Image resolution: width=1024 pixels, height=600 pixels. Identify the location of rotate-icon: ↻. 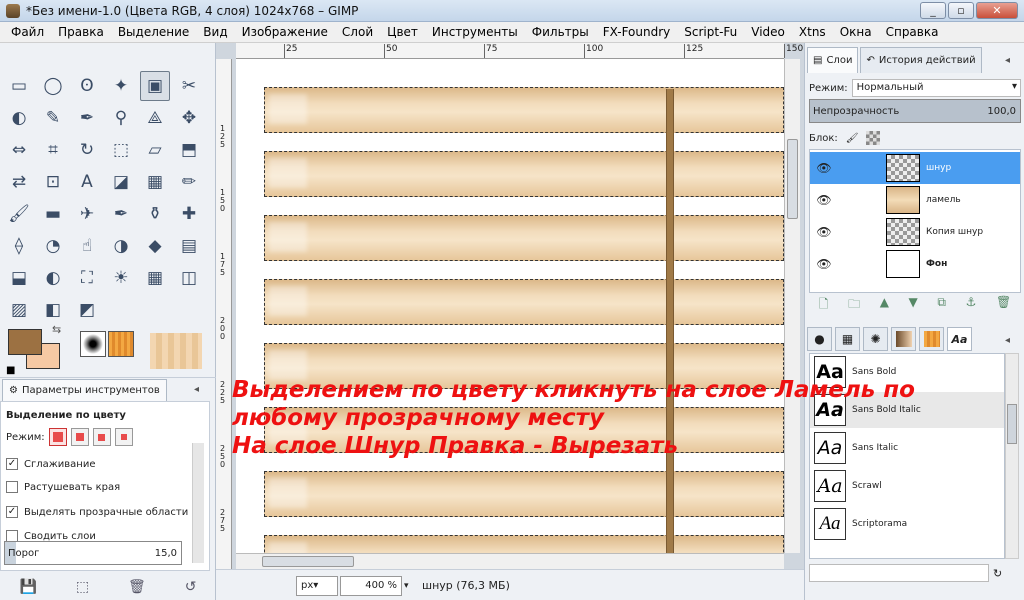
(87, 150).